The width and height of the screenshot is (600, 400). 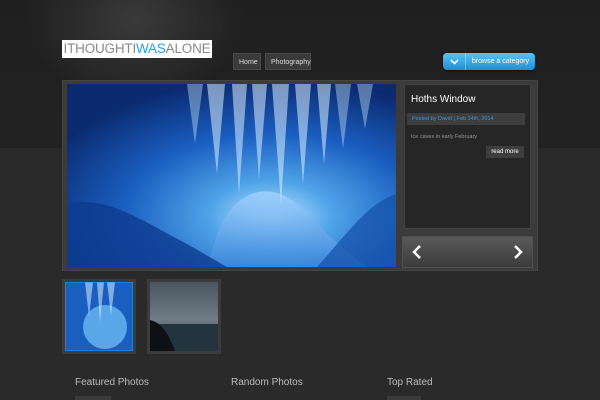 What do you see at coordinates (267, 382) in the screenshot?
I see `random-photos-heading: Random Photos` at bounding box center [267, 382].